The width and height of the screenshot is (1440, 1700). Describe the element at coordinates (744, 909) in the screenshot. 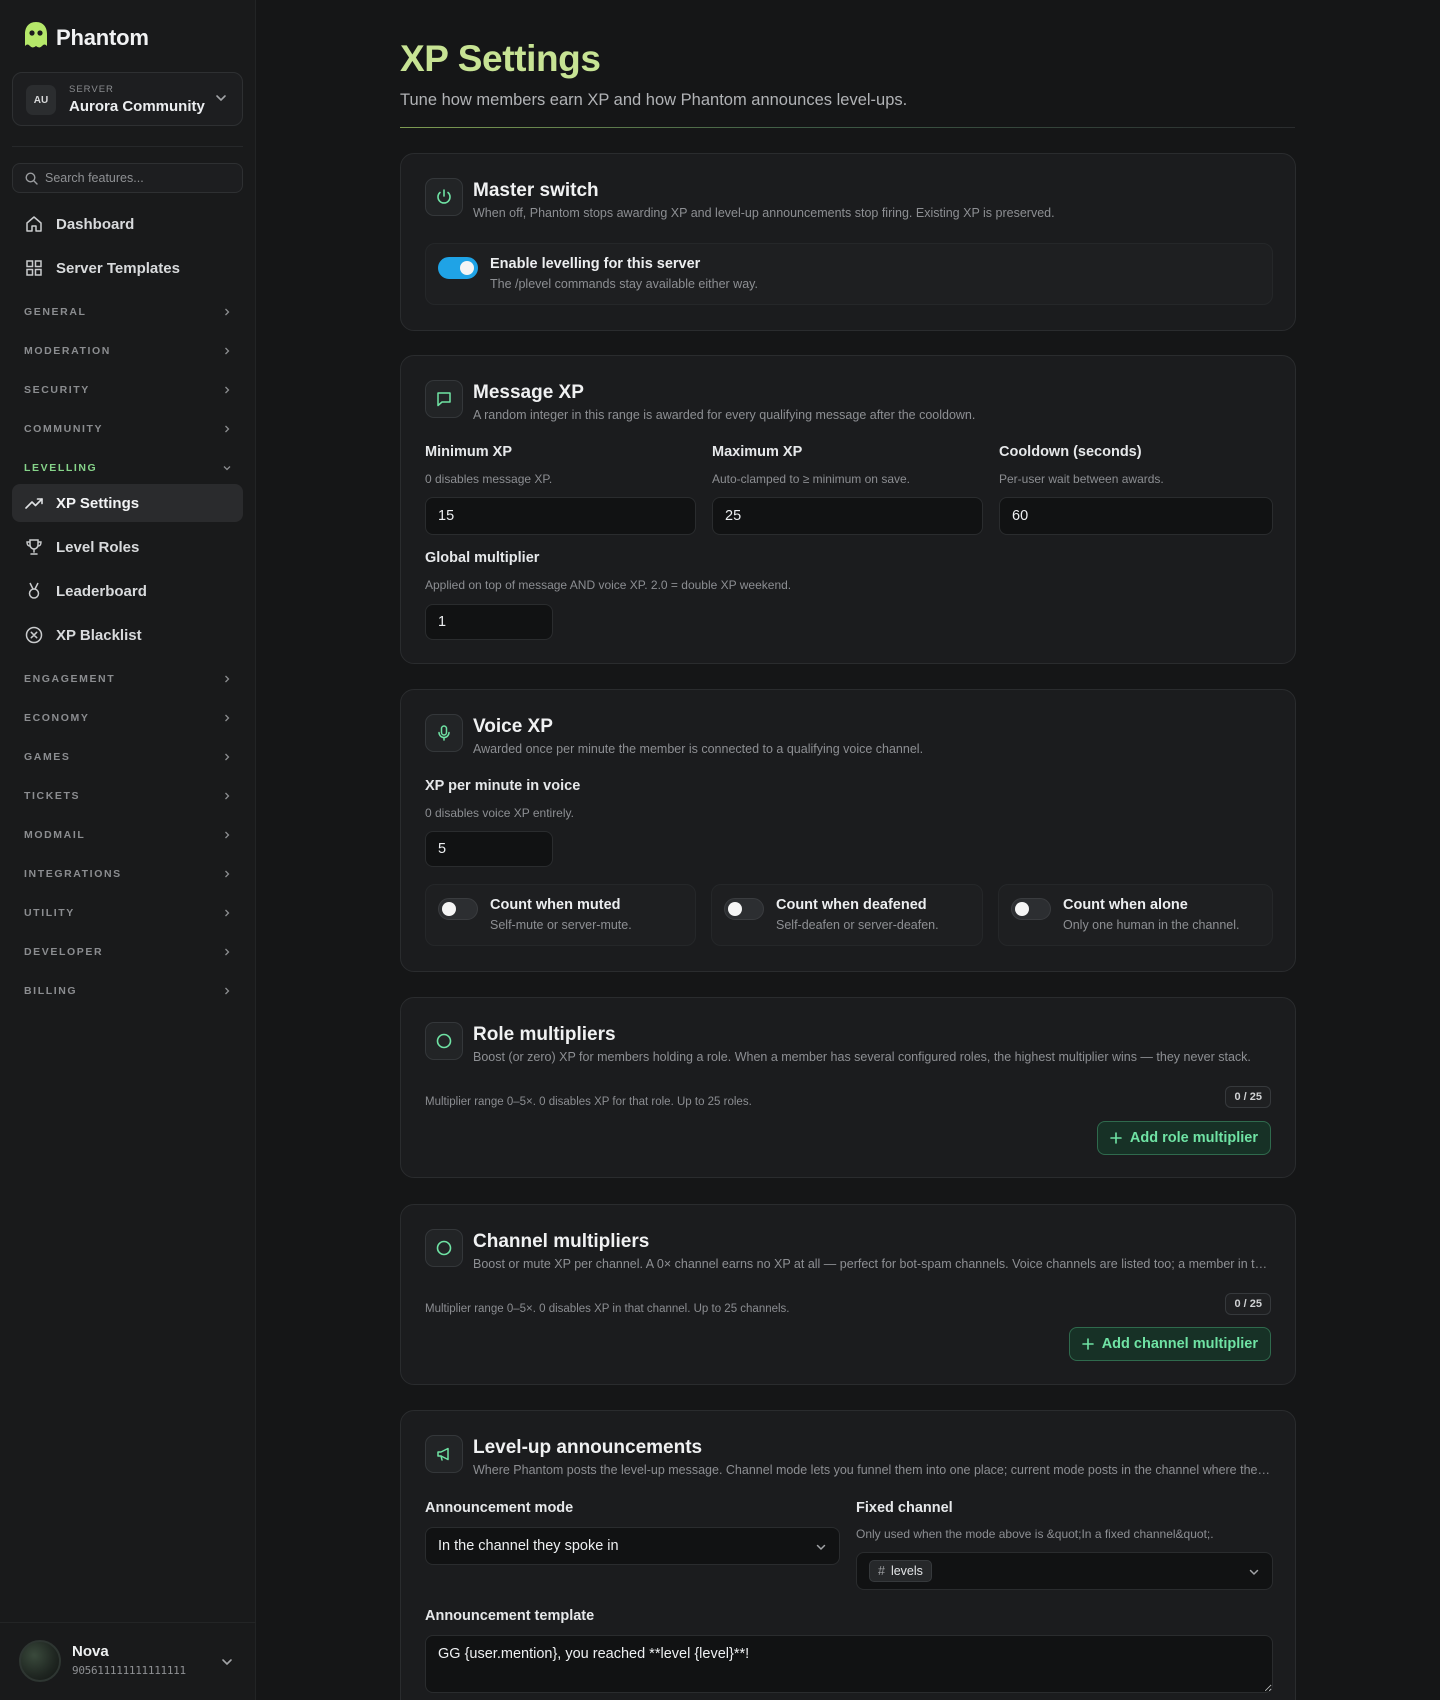

I see `count-deafened-toggle` at that location.